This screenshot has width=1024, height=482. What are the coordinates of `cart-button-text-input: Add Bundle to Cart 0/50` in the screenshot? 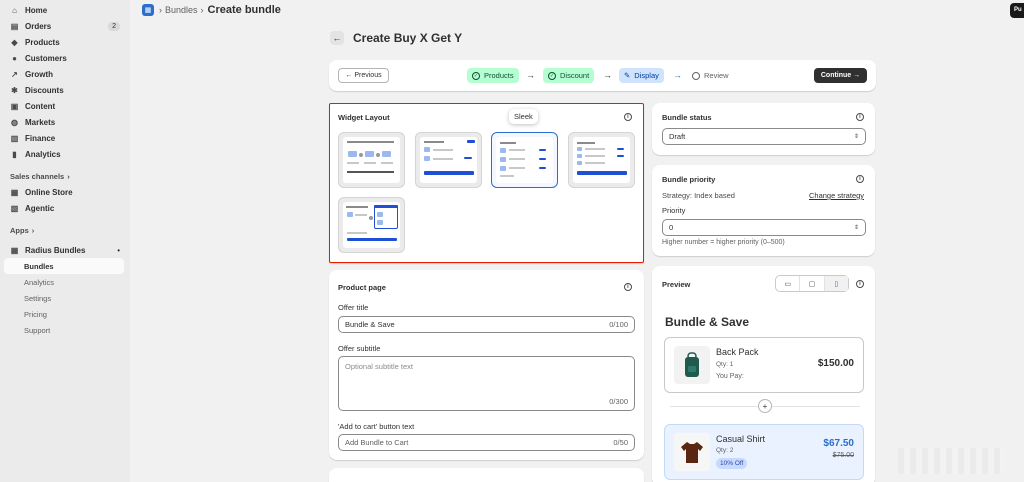 It's located at (486, 442).